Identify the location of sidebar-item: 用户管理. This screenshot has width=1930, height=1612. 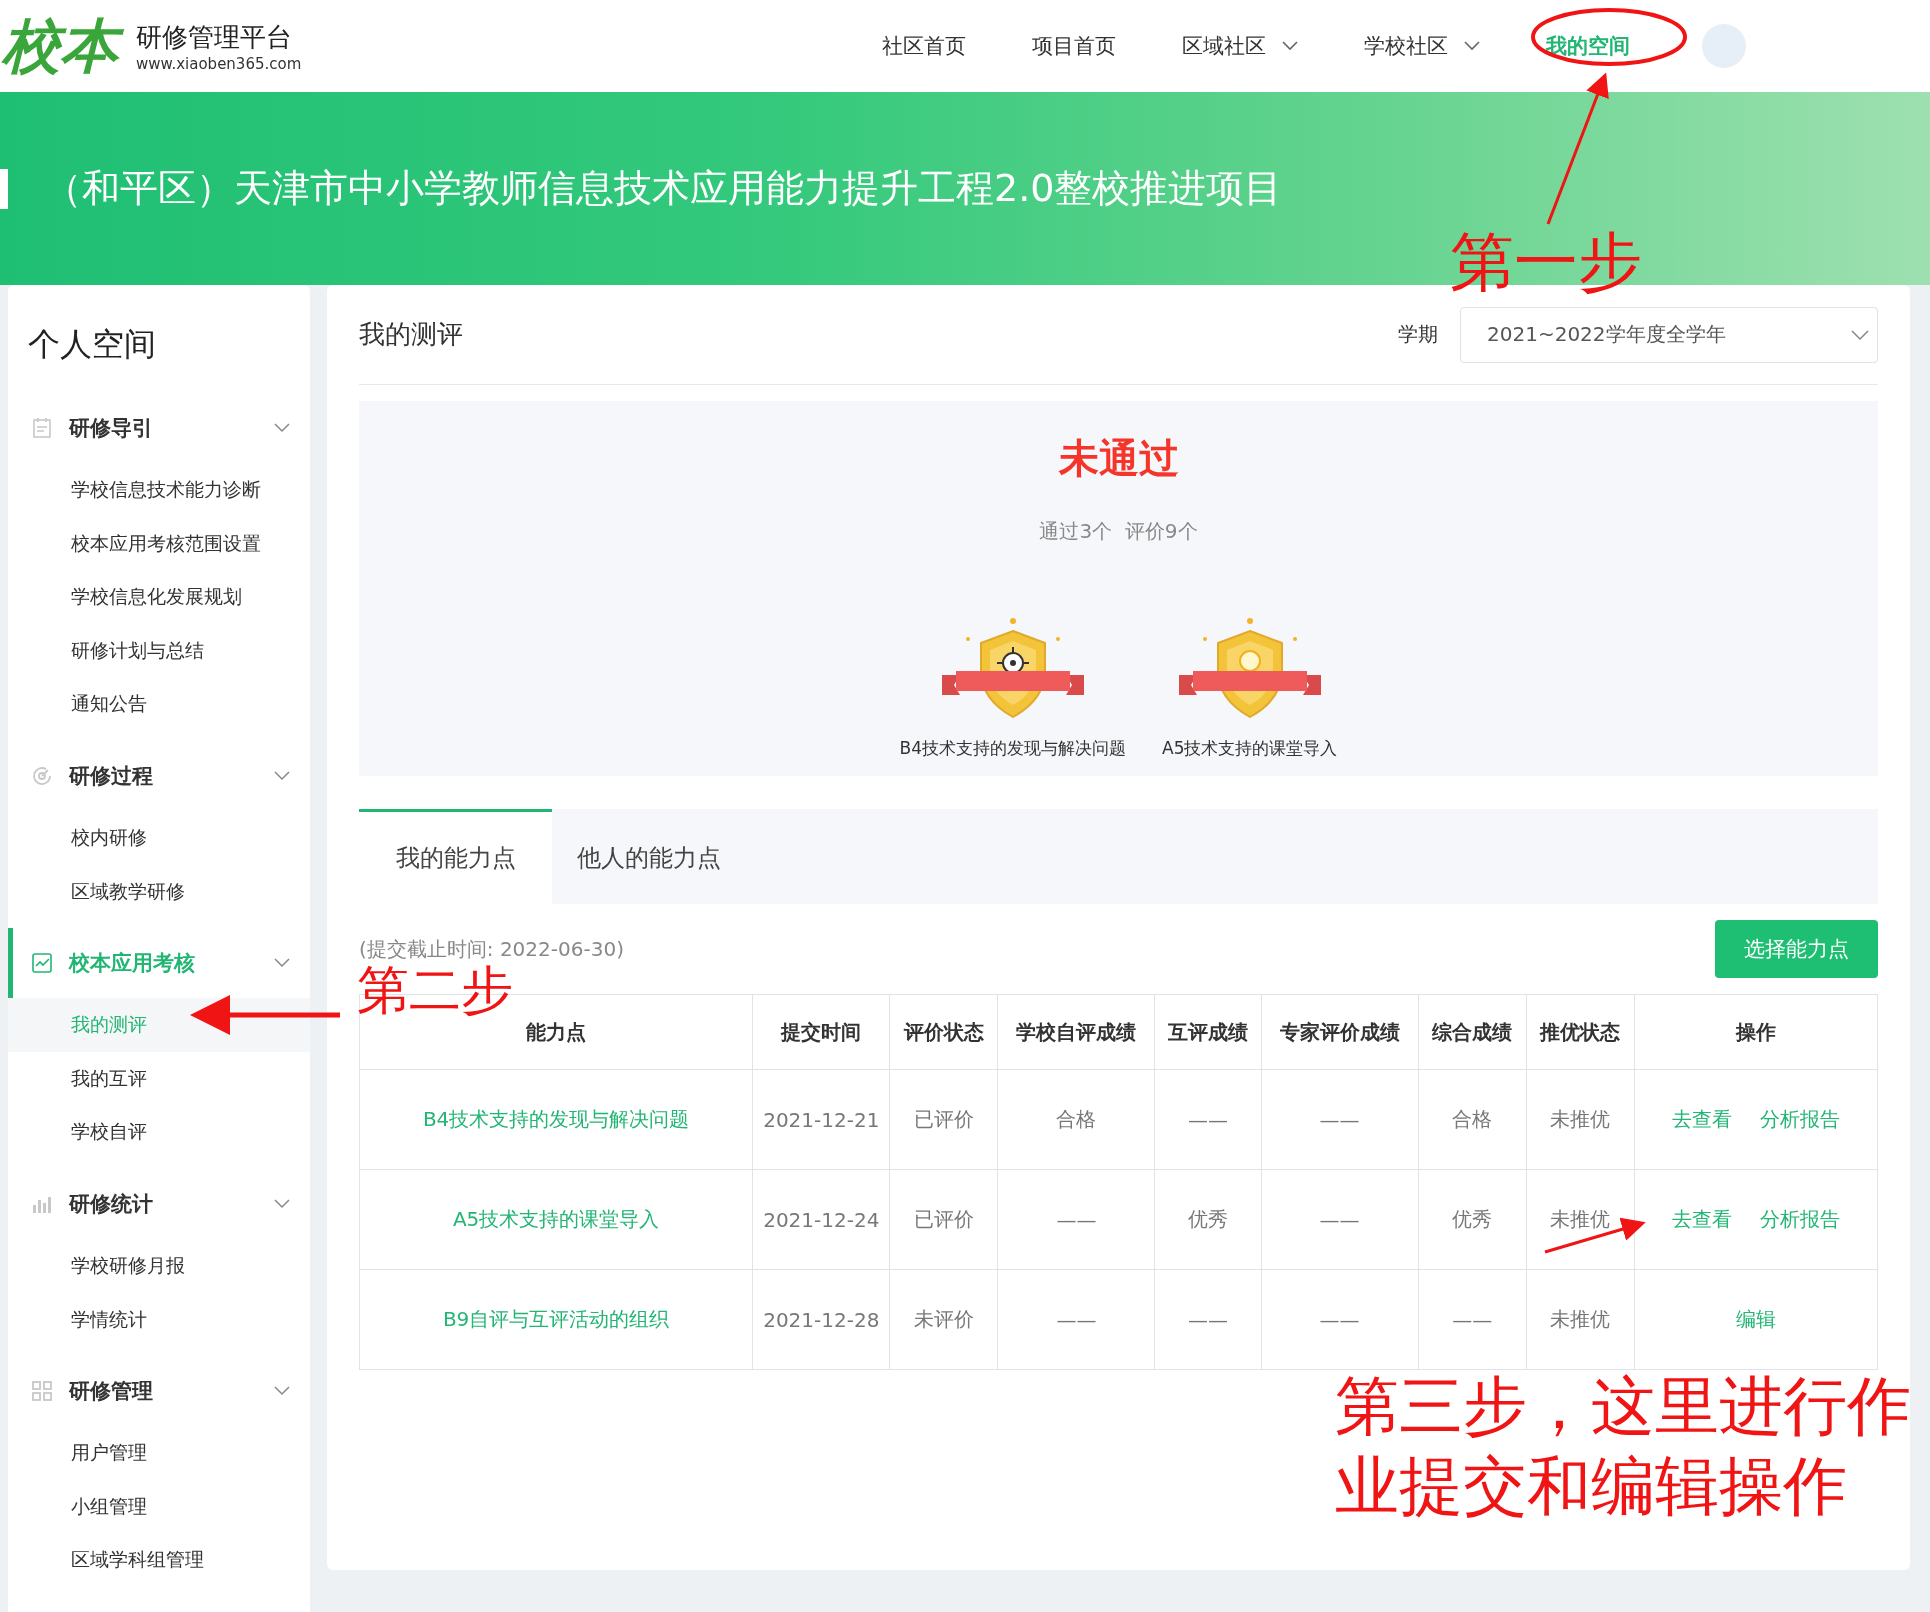
(159, 1453).